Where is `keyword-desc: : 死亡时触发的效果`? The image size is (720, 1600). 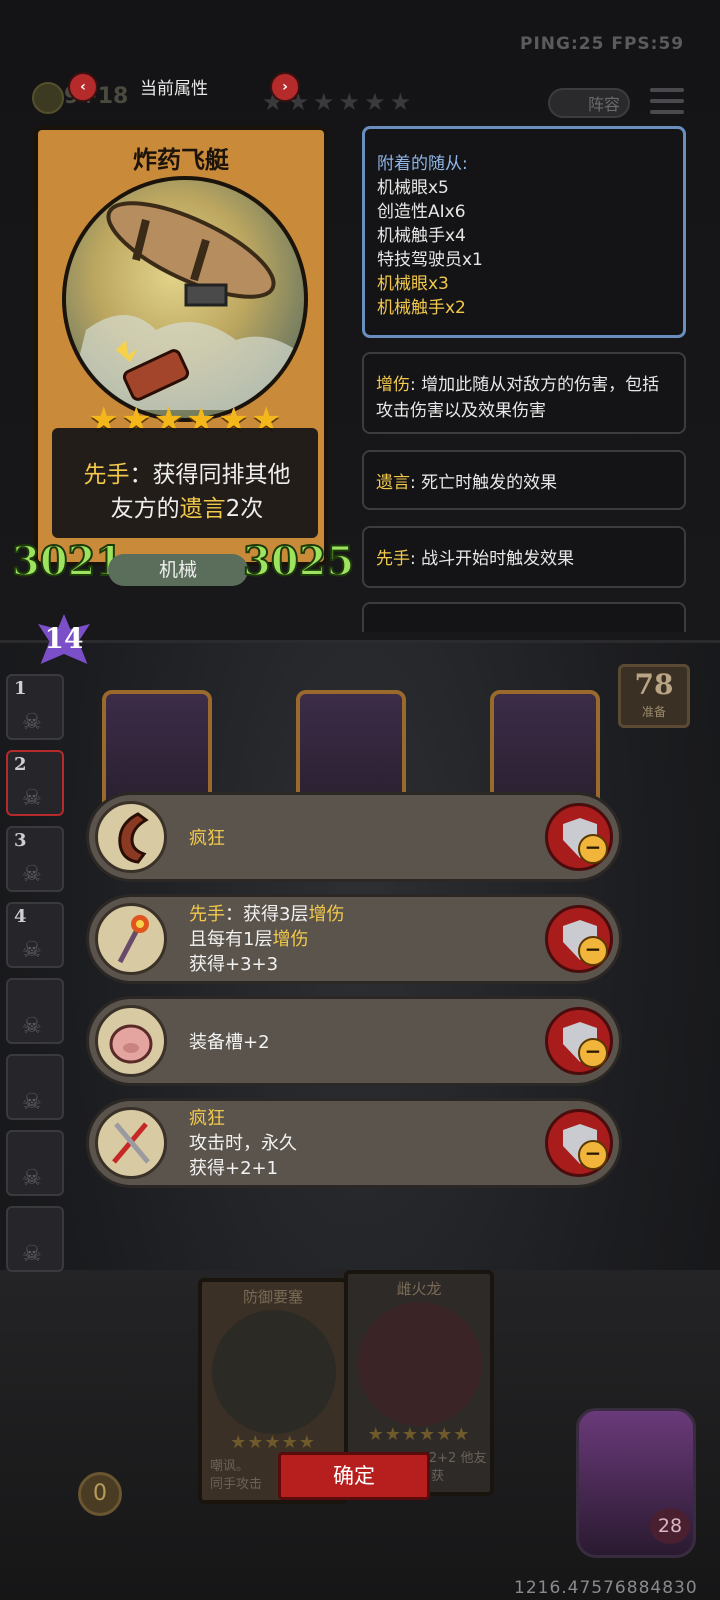 keyword-desc: : 死亡时触发的效果 is located at coordinates (484, 483).